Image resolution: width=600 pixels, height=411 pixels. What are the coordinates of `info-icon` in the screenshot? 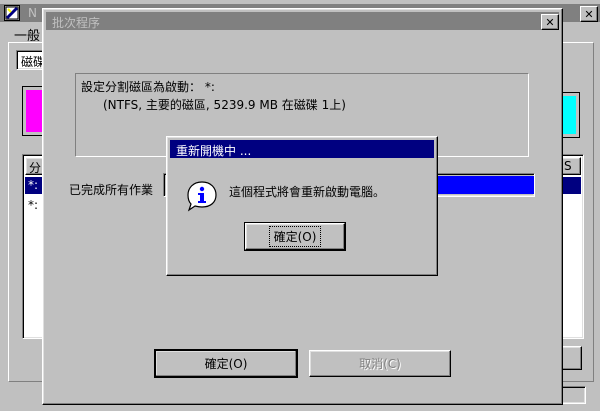 It's located at (202, 196).